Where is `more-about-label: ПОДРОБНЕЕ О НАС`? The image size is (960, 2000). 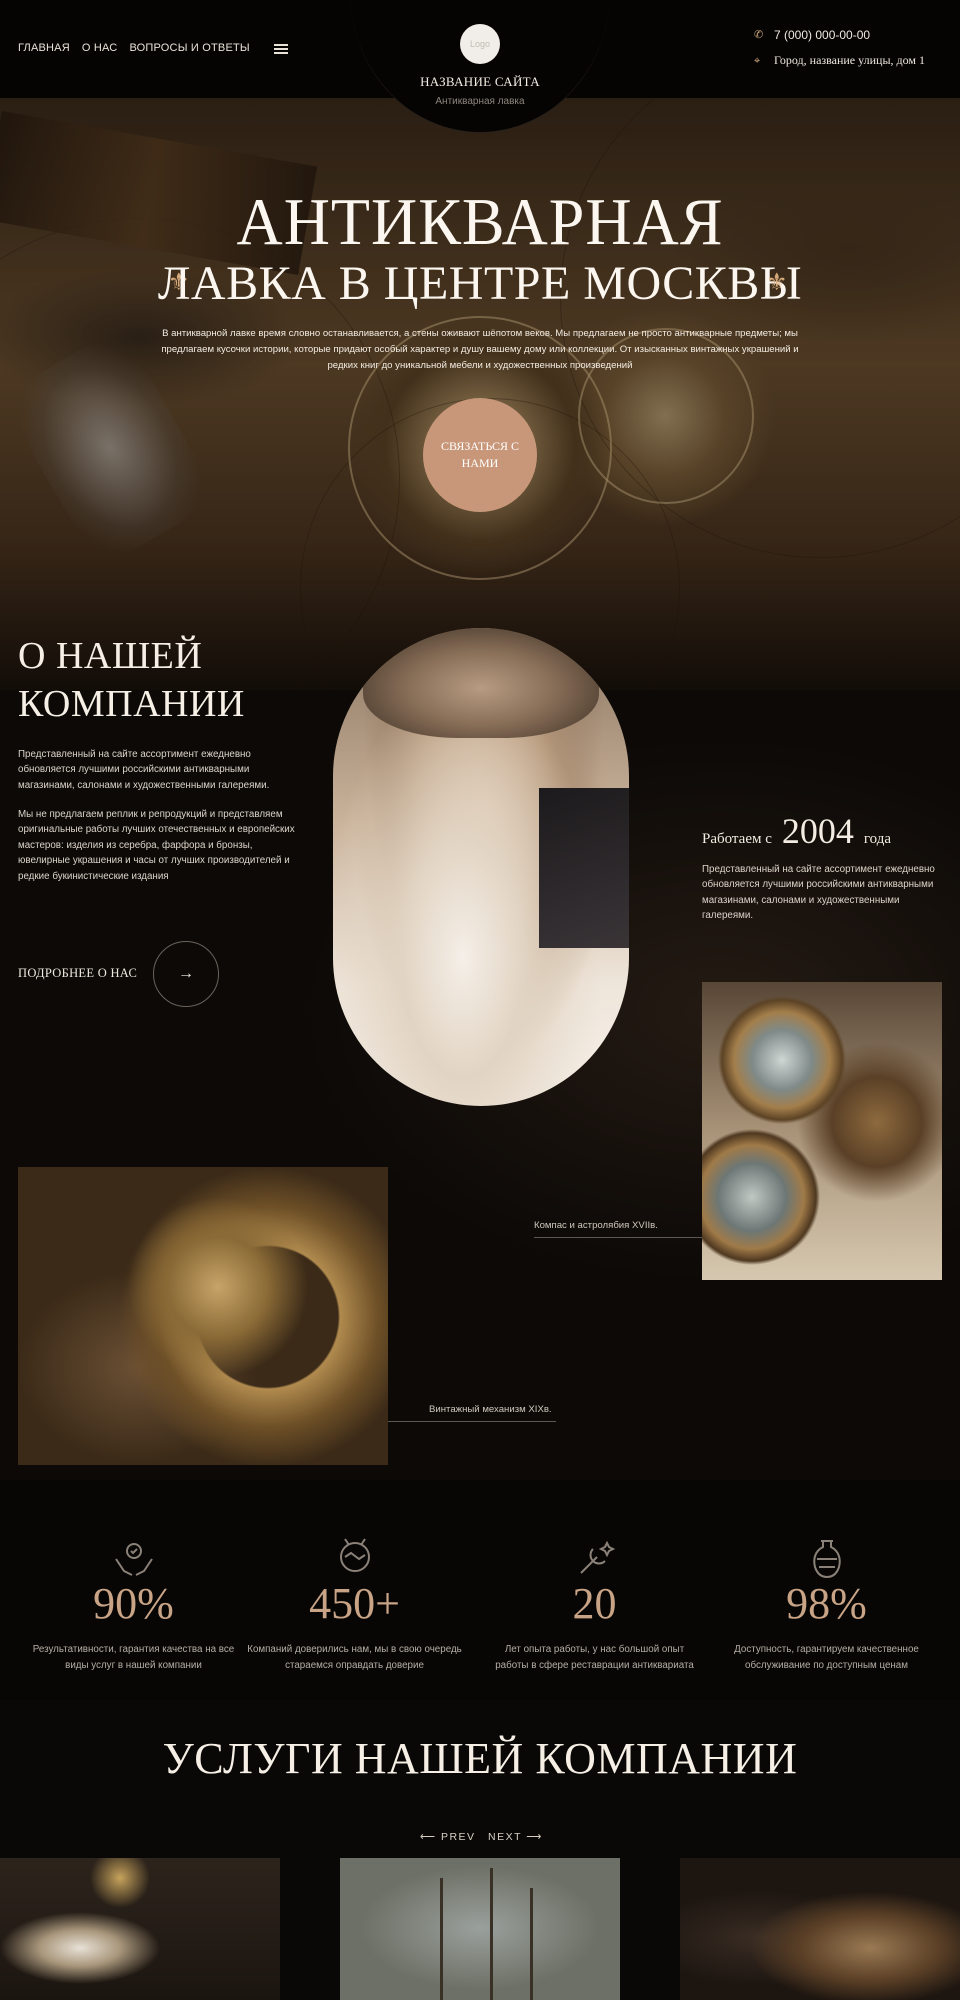
more-about-label: ПОДРОБНЕЕ О НАС is located at coordinates (77, 973).